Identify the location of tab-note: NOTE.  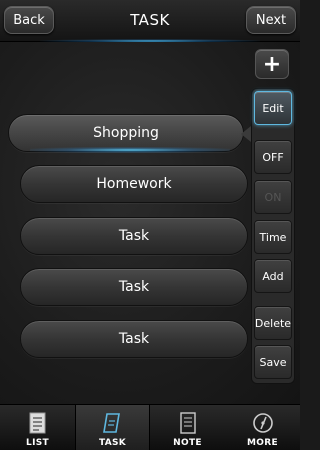
(187, 427).